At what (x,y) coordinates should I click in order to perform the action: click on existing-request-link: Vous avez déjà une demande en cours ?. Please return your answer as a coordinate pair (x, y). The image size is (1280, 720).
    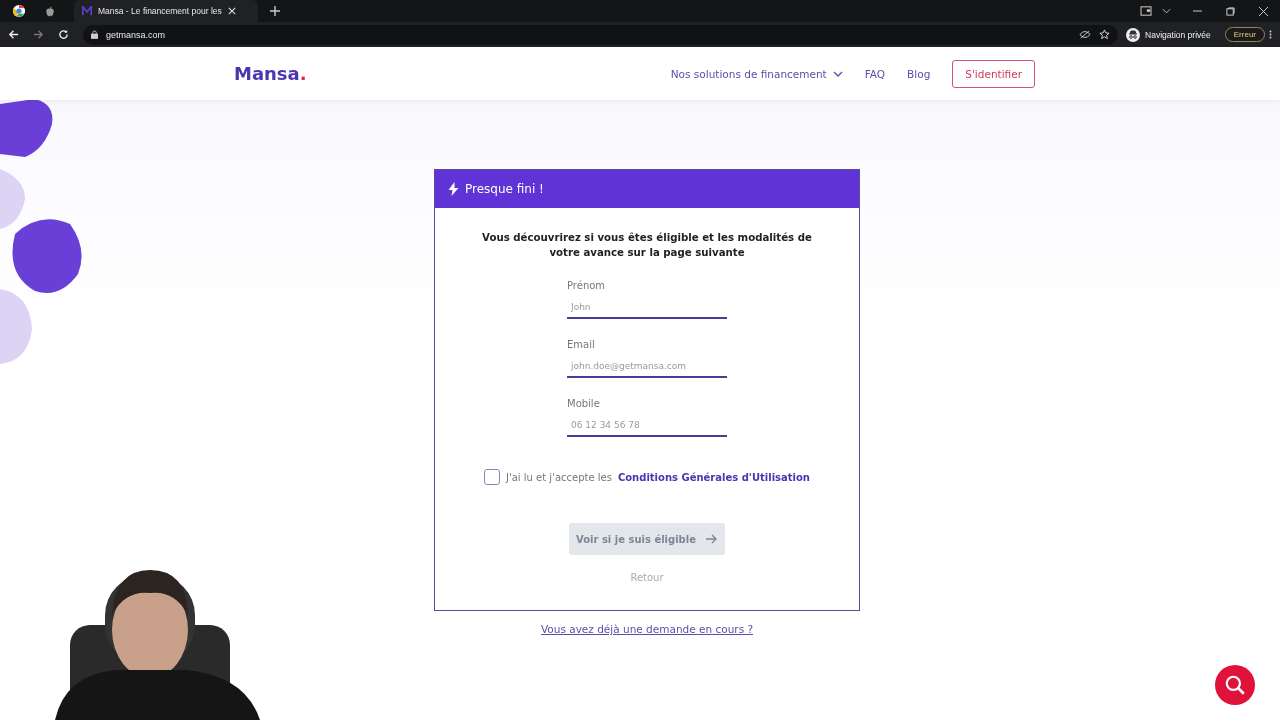
    Looking at the image, I should click on (646, 629).